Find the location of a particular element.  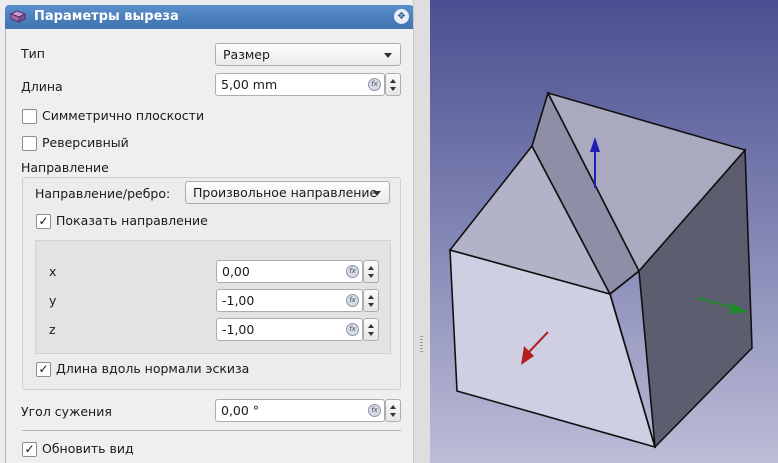

panel-title: Параметры выреза is located at coordinates (106, 16).